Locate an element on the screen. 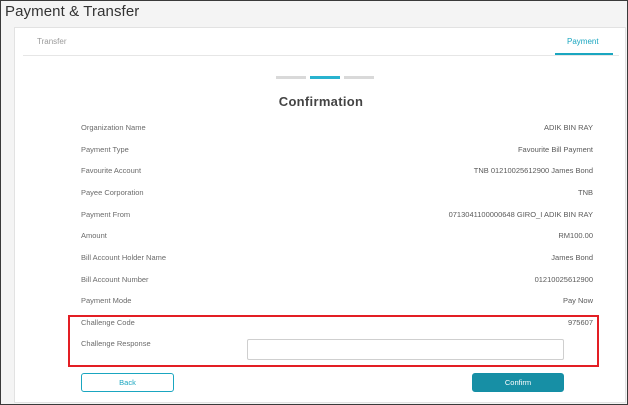 The width and height of the screenshot is (628, 405). detail-value: James Bond is located at coordinates (572, 257).